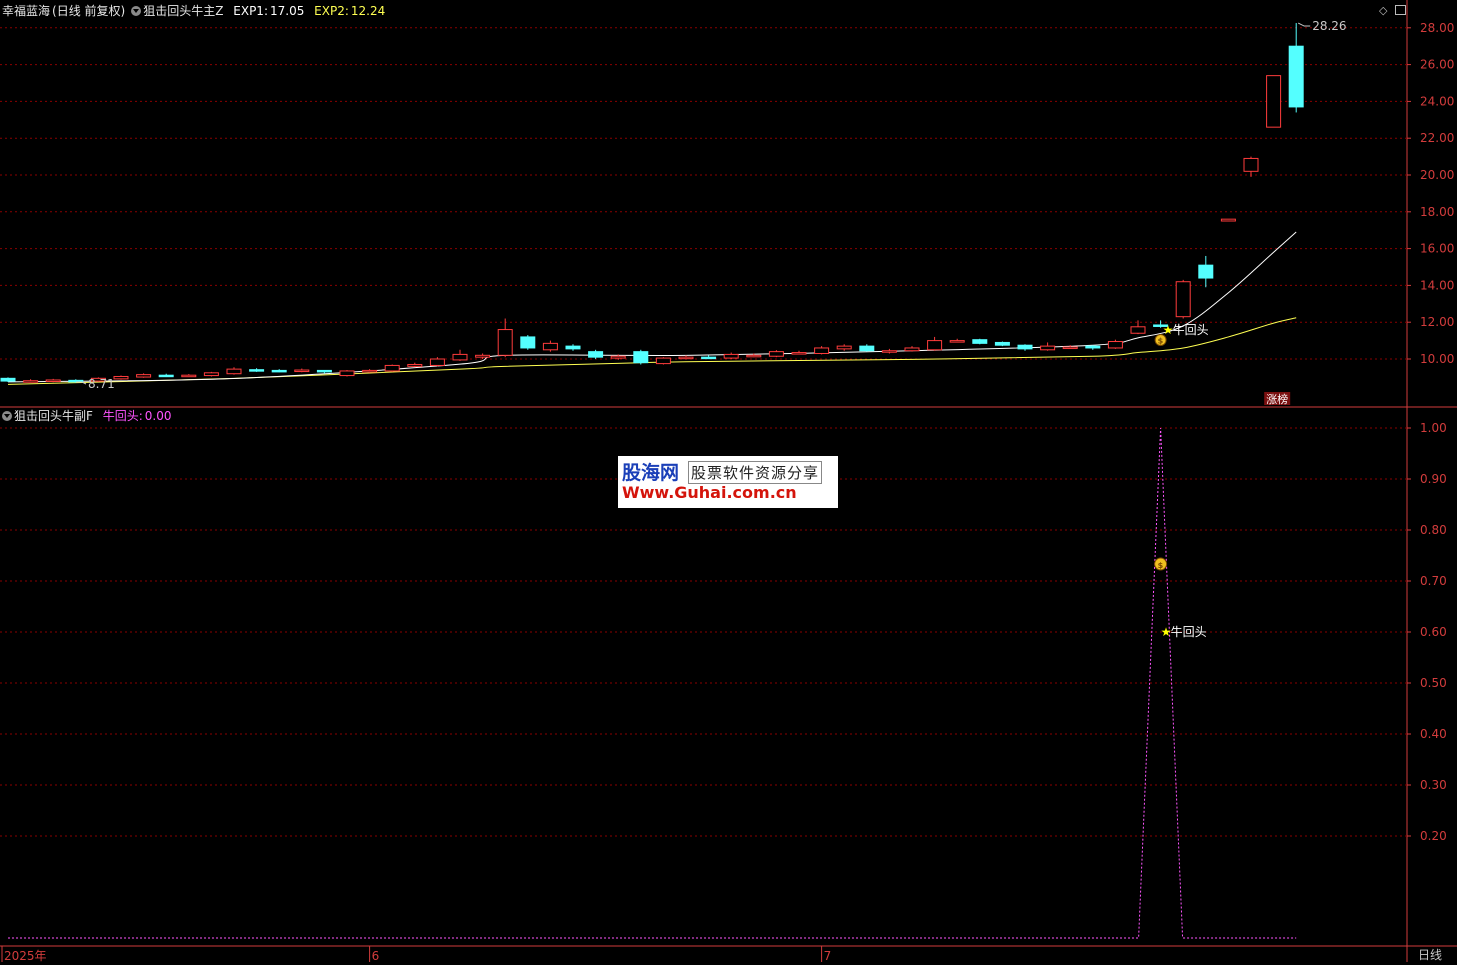 This screenshot has width=1457, height=965. What do you see at coordinates (287, 11) in the screenshot?
I see `exp1-value: 17.05` at bounding box center [287, 11].